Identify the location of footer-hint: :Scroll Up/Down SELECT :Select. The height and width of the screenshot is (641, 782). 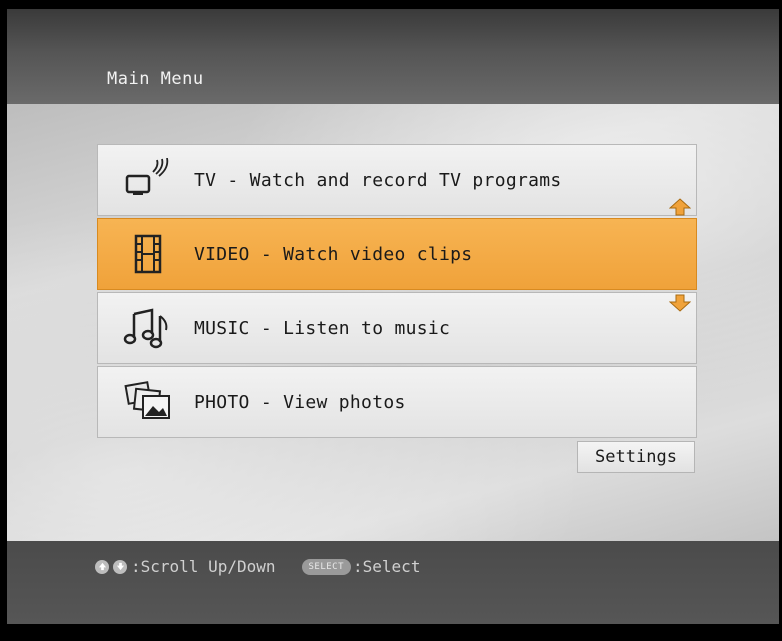
(257, 566).